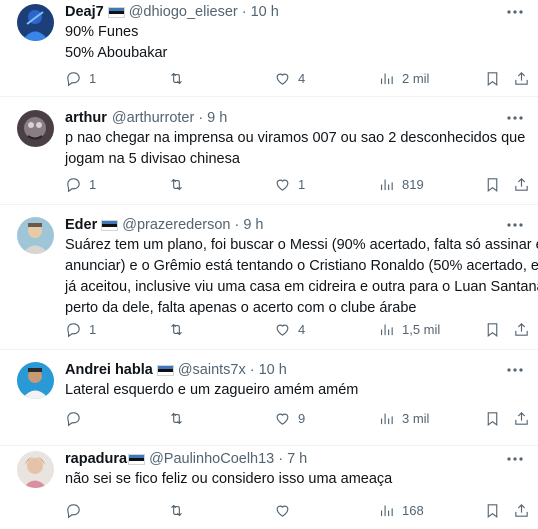  Describe the element at coordinates (102, 32) in the screenshot. I see `tweet-text-line: 90% Funes` at that location.